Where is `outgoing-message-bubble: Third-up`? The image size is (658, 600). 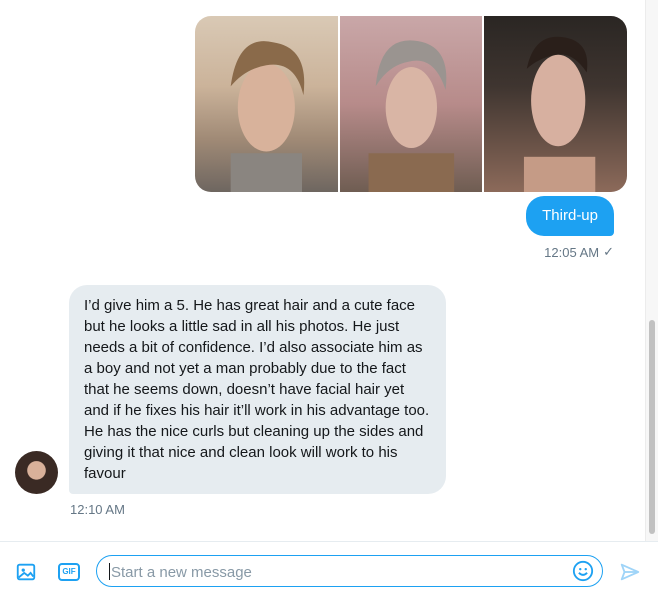 outgoing-message-bubble: Third-up is located at coordinates (570, 216).